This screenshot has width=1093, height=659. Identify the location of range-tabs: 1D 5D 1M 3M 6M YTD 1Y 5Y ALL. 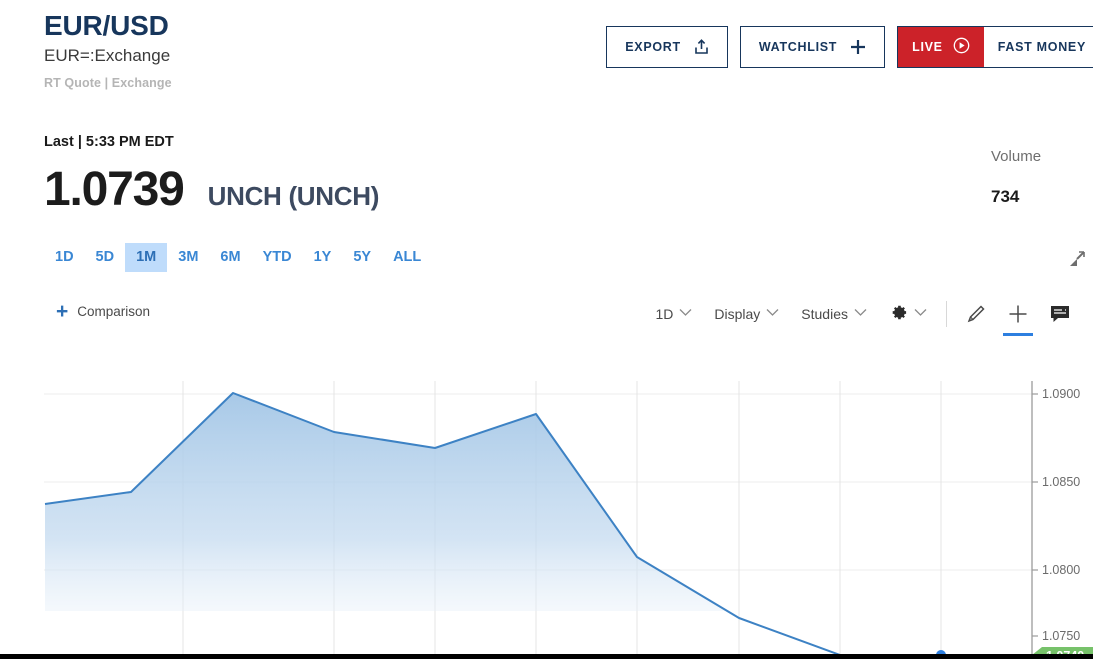
(238, 257).